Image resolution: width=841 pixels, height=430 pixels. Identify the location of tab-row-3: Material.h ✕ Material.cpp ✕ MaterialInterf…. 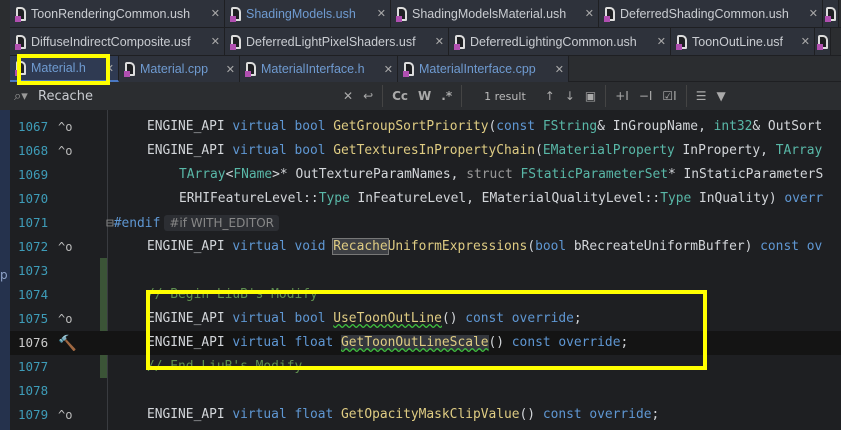
(425, 69).